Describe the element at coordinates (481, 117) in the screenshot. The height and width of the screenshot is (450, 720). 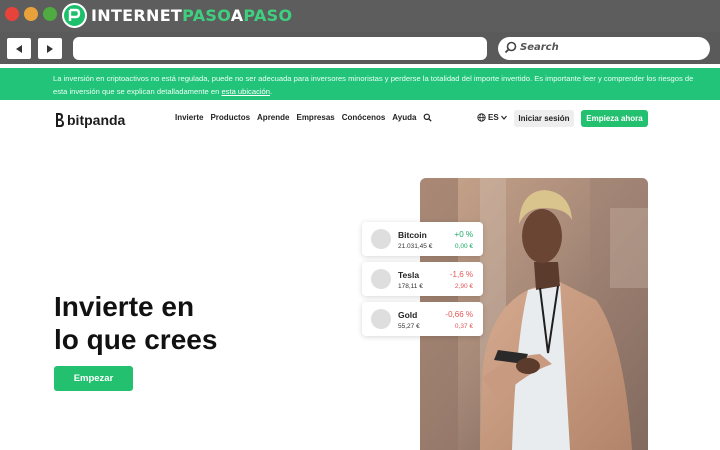
I see `globe-icon` at that location.